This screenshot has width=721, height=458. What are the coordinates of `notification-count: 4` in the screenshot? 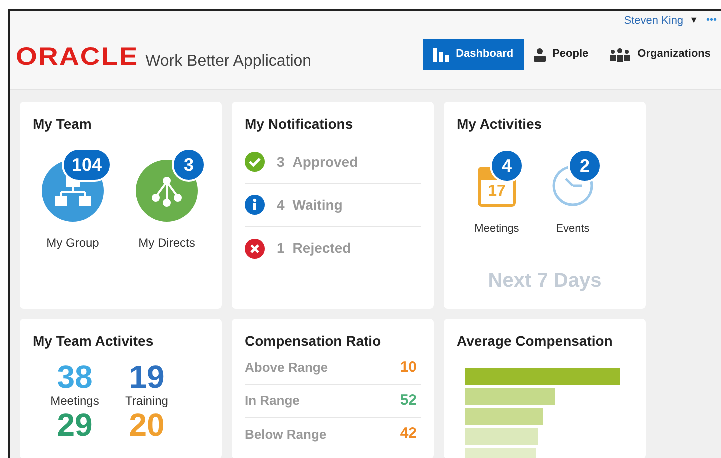 It's located at (281, 205).